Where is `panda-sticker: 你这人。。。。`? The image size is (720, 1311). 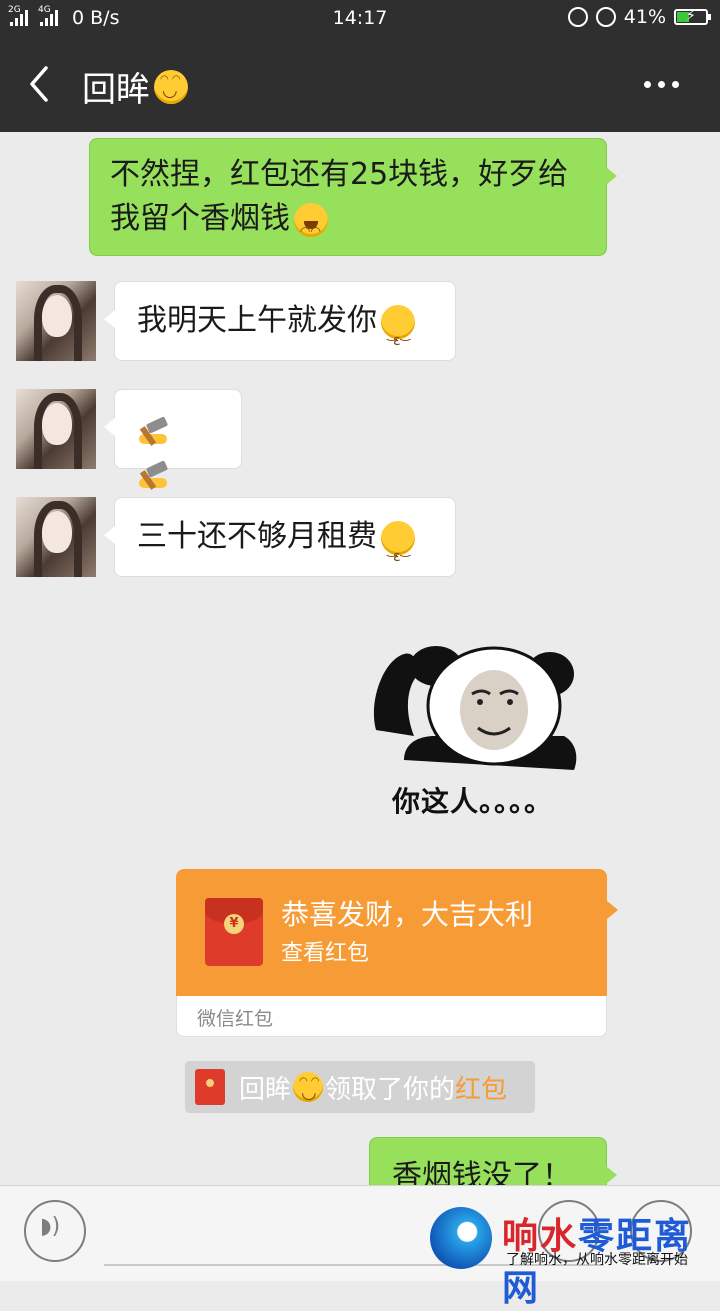 panda-sticker: 你这人。。。。 is located at coordinates (474, 735).